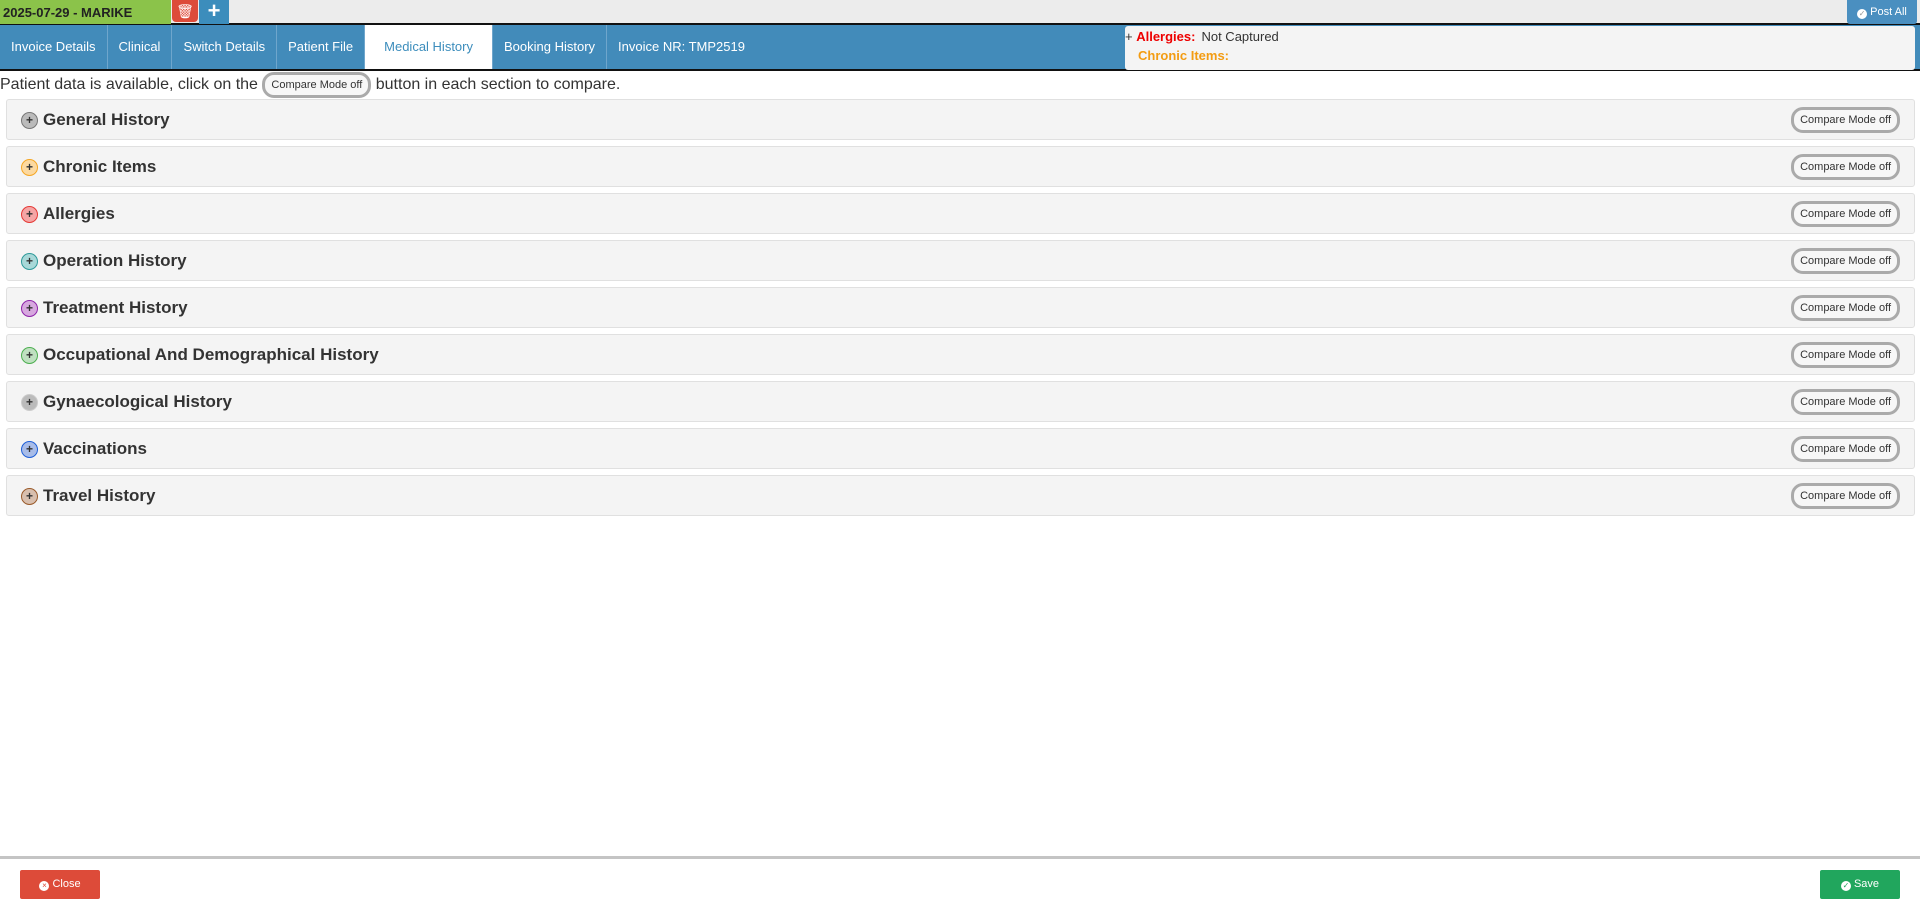  Describe the element at coordinates (106, 120) in the screenshot. I see `section-title: General History` at that location.